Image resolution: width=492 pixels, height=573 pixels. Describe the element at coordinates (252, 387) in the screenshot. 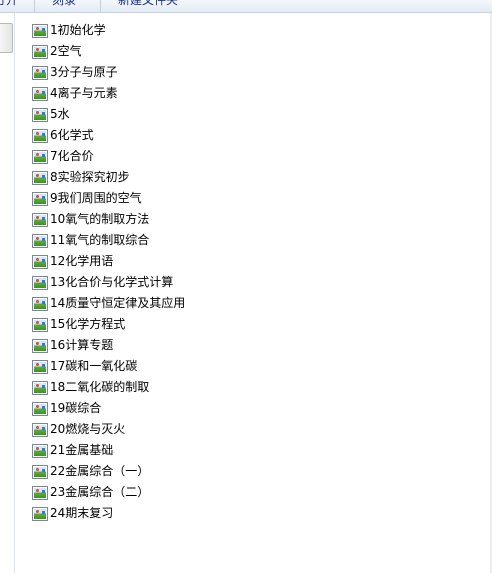

I see `file-item: 18二氧化碳的制取` at that location.